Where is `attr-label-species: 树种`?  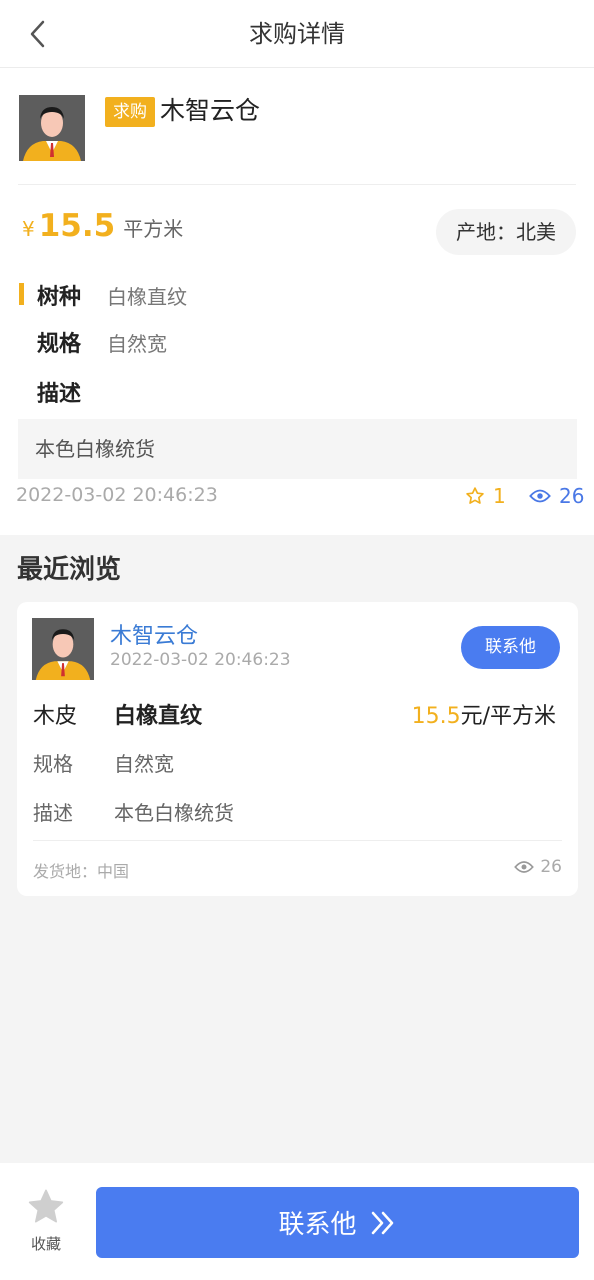
attr-label-species: 树种 is located at coordinates (59, 297).